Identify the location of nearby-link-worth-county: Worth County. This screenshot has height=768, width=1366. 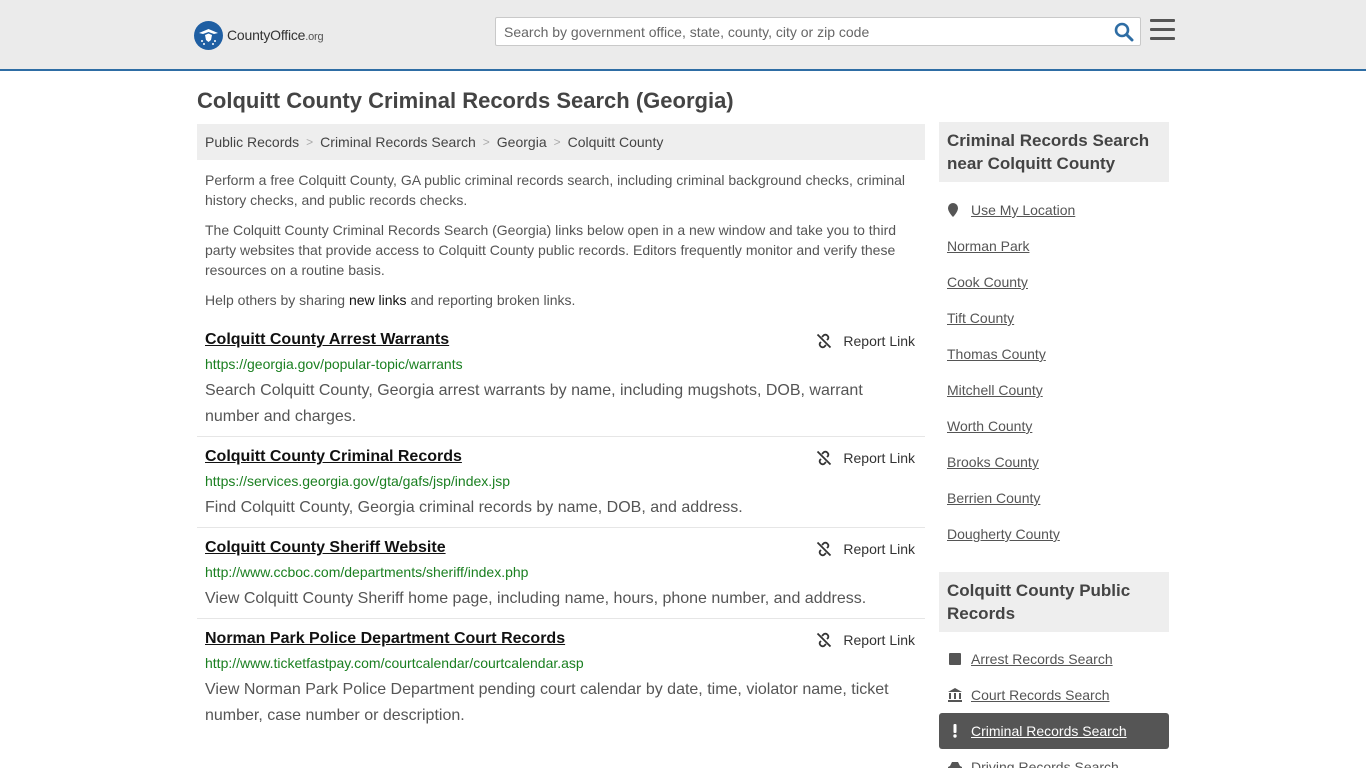
(989, 426).